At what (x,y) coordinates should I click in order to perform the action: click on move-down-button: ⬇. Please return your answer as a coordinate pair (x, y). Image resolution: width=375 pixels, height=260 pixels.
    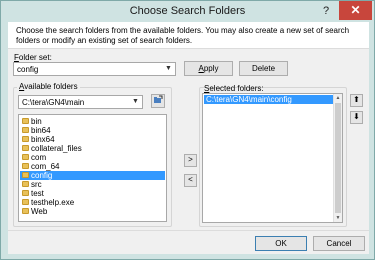
    Looking at the image, I should click on (356, 117).